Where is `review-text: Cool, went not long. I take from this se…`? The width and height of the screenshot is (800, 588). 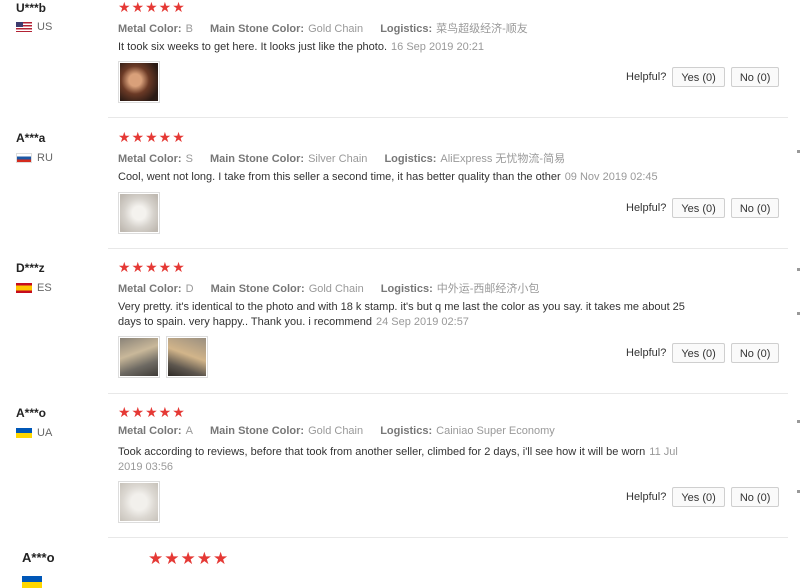 review-text: Cool, went not long. I take from this se… is located at coordinates (339, 177).